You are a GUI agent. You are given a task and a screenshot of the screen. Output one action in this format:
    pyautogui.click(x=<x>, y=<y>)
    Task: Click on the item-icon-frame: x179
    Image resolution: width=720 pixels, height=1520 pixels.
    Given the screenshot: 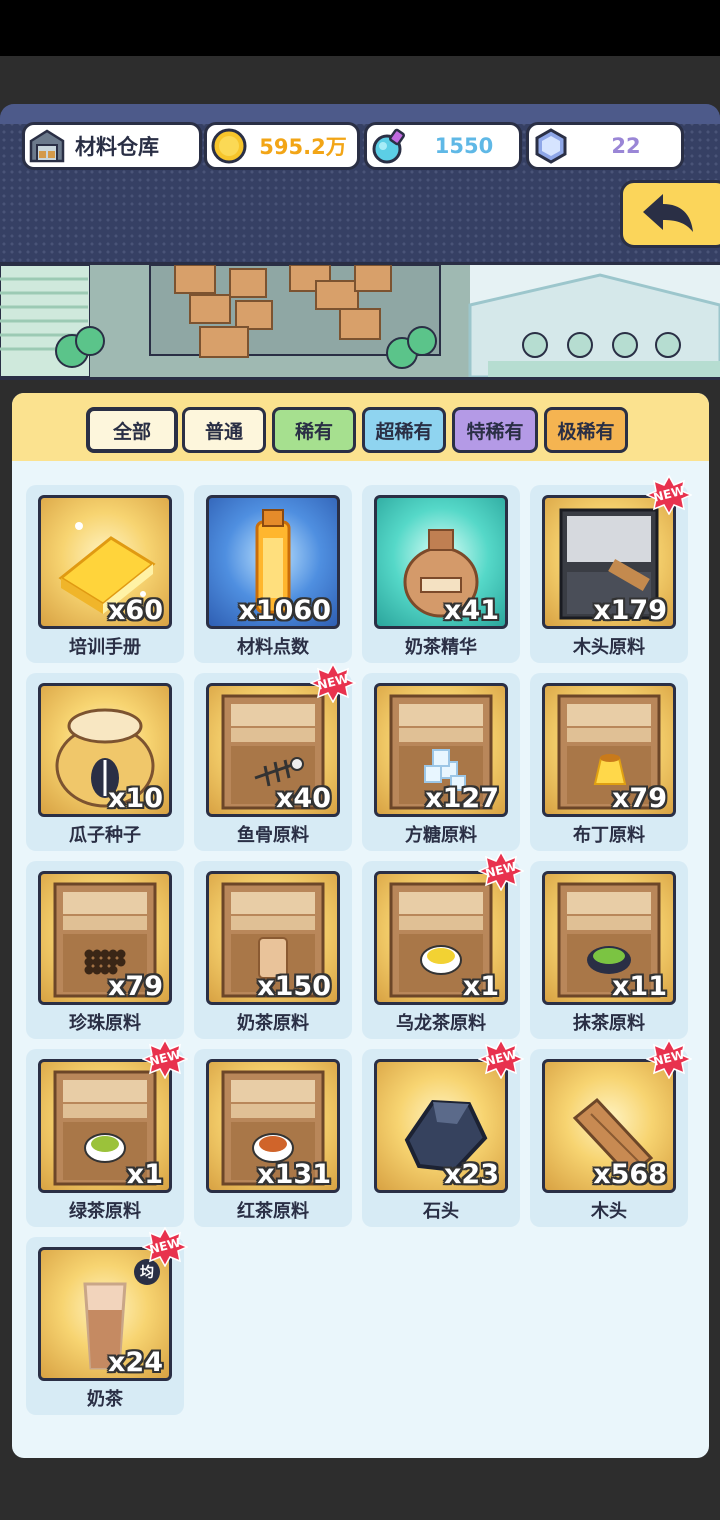 What is the action you would take?
    pyautogui.click(x=609, y=562)
    